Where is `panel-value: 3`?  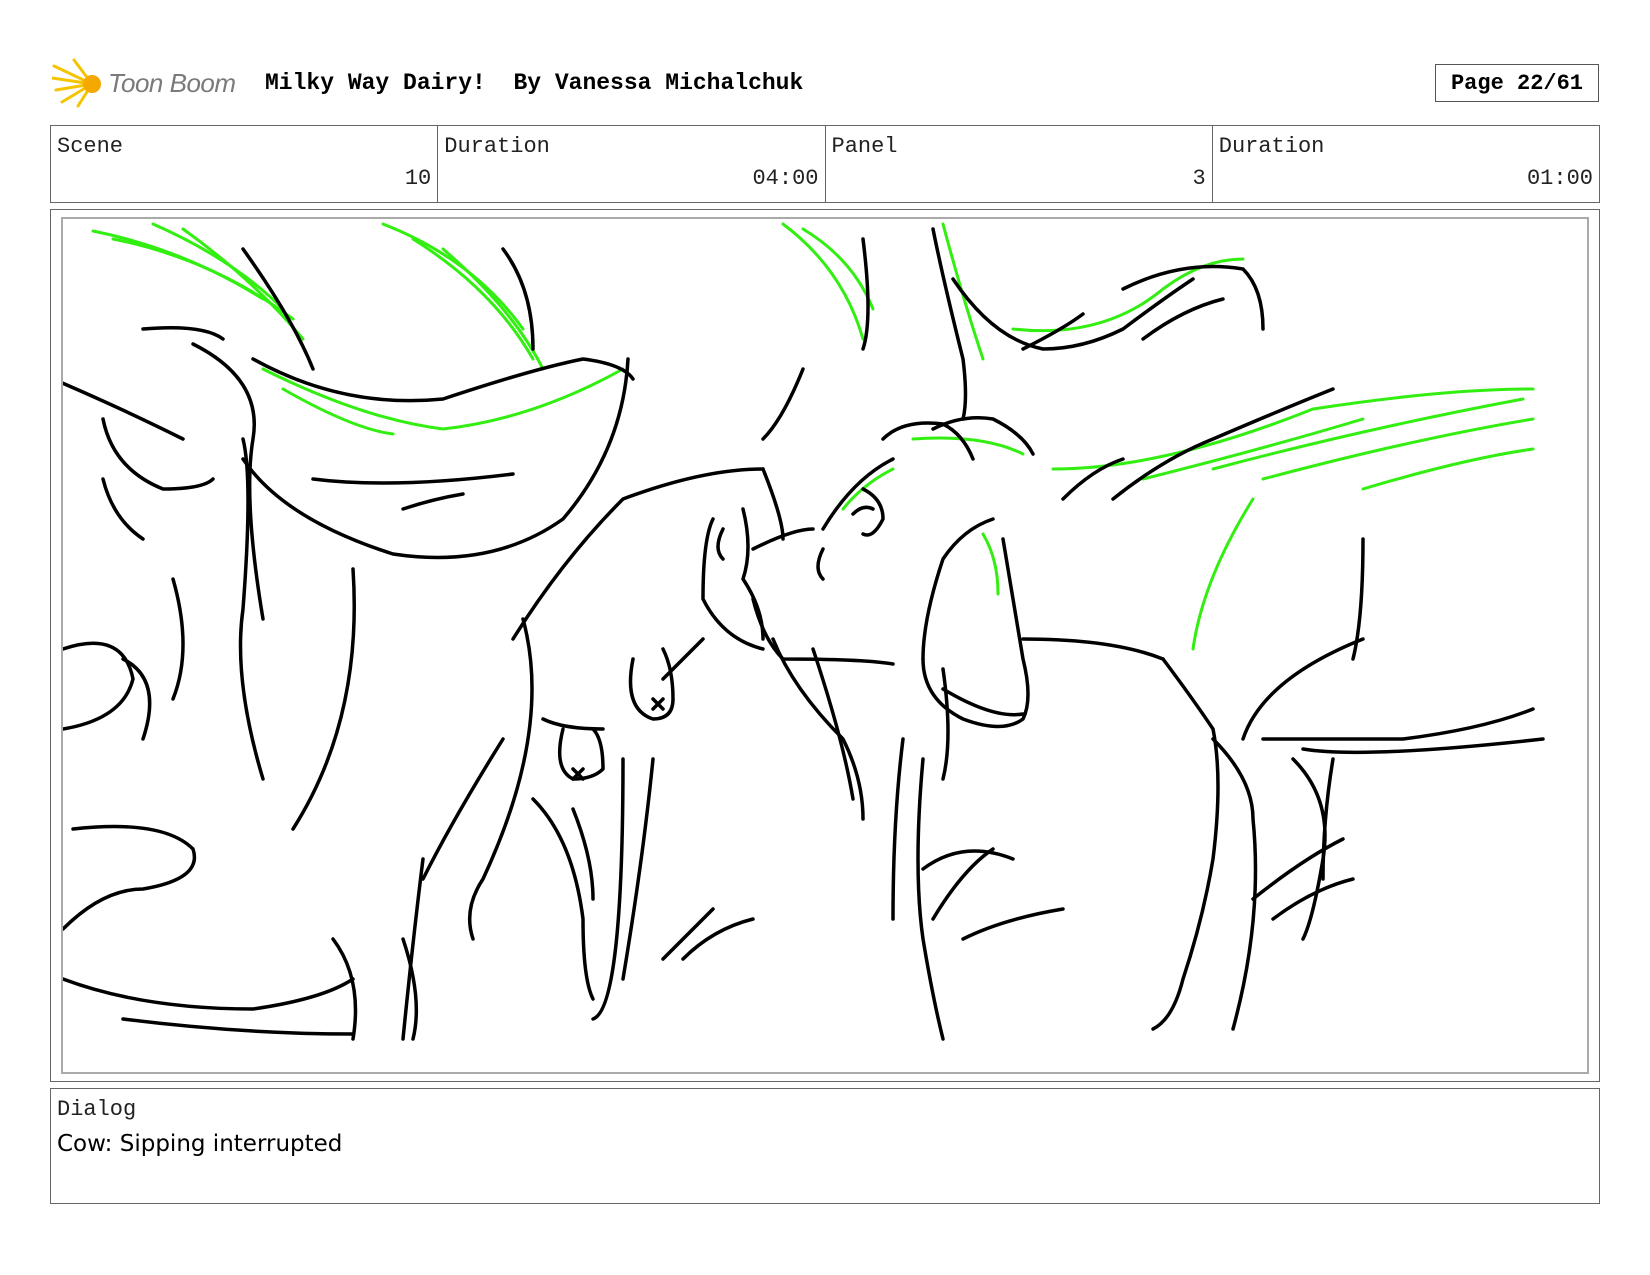 panel-value: 3 is located at coordinates (1199, 178).